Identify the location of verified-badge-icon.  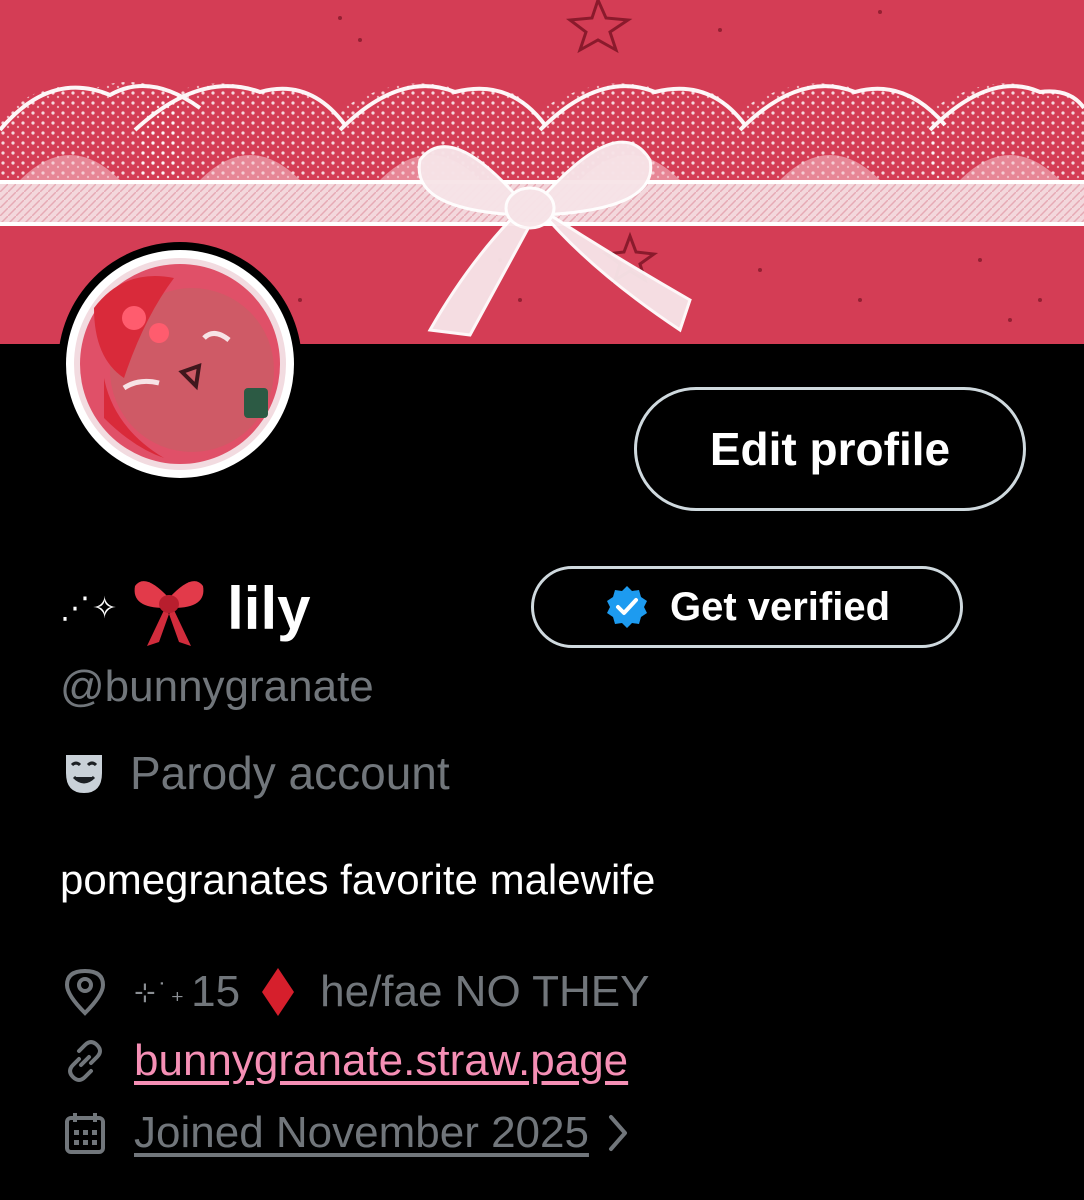
(626, 607).